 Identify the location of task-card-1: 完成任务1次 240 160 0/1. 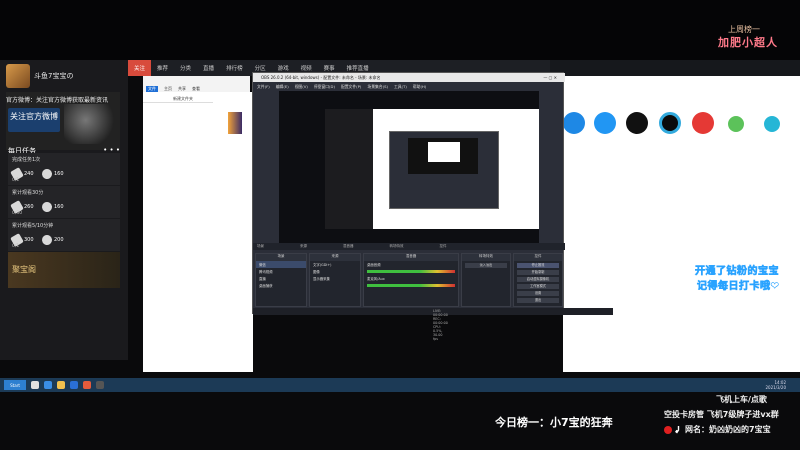
(64, 169).